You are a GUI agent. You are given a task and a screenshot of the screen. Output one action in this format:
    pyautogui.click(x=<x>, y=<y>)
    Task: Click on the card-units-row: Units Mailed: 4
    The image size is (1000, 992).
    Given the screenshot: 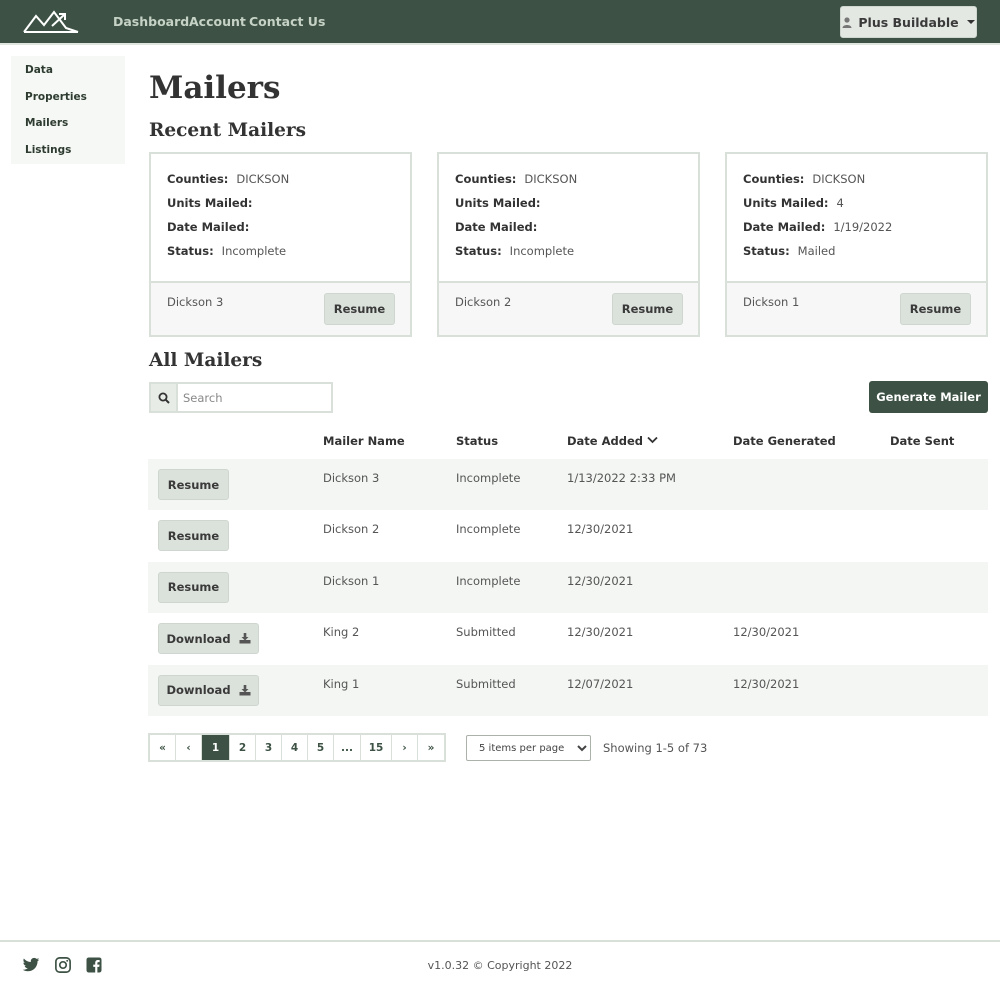 What is the action you would take?
    pyautogui.click(x=856, y=208)
    